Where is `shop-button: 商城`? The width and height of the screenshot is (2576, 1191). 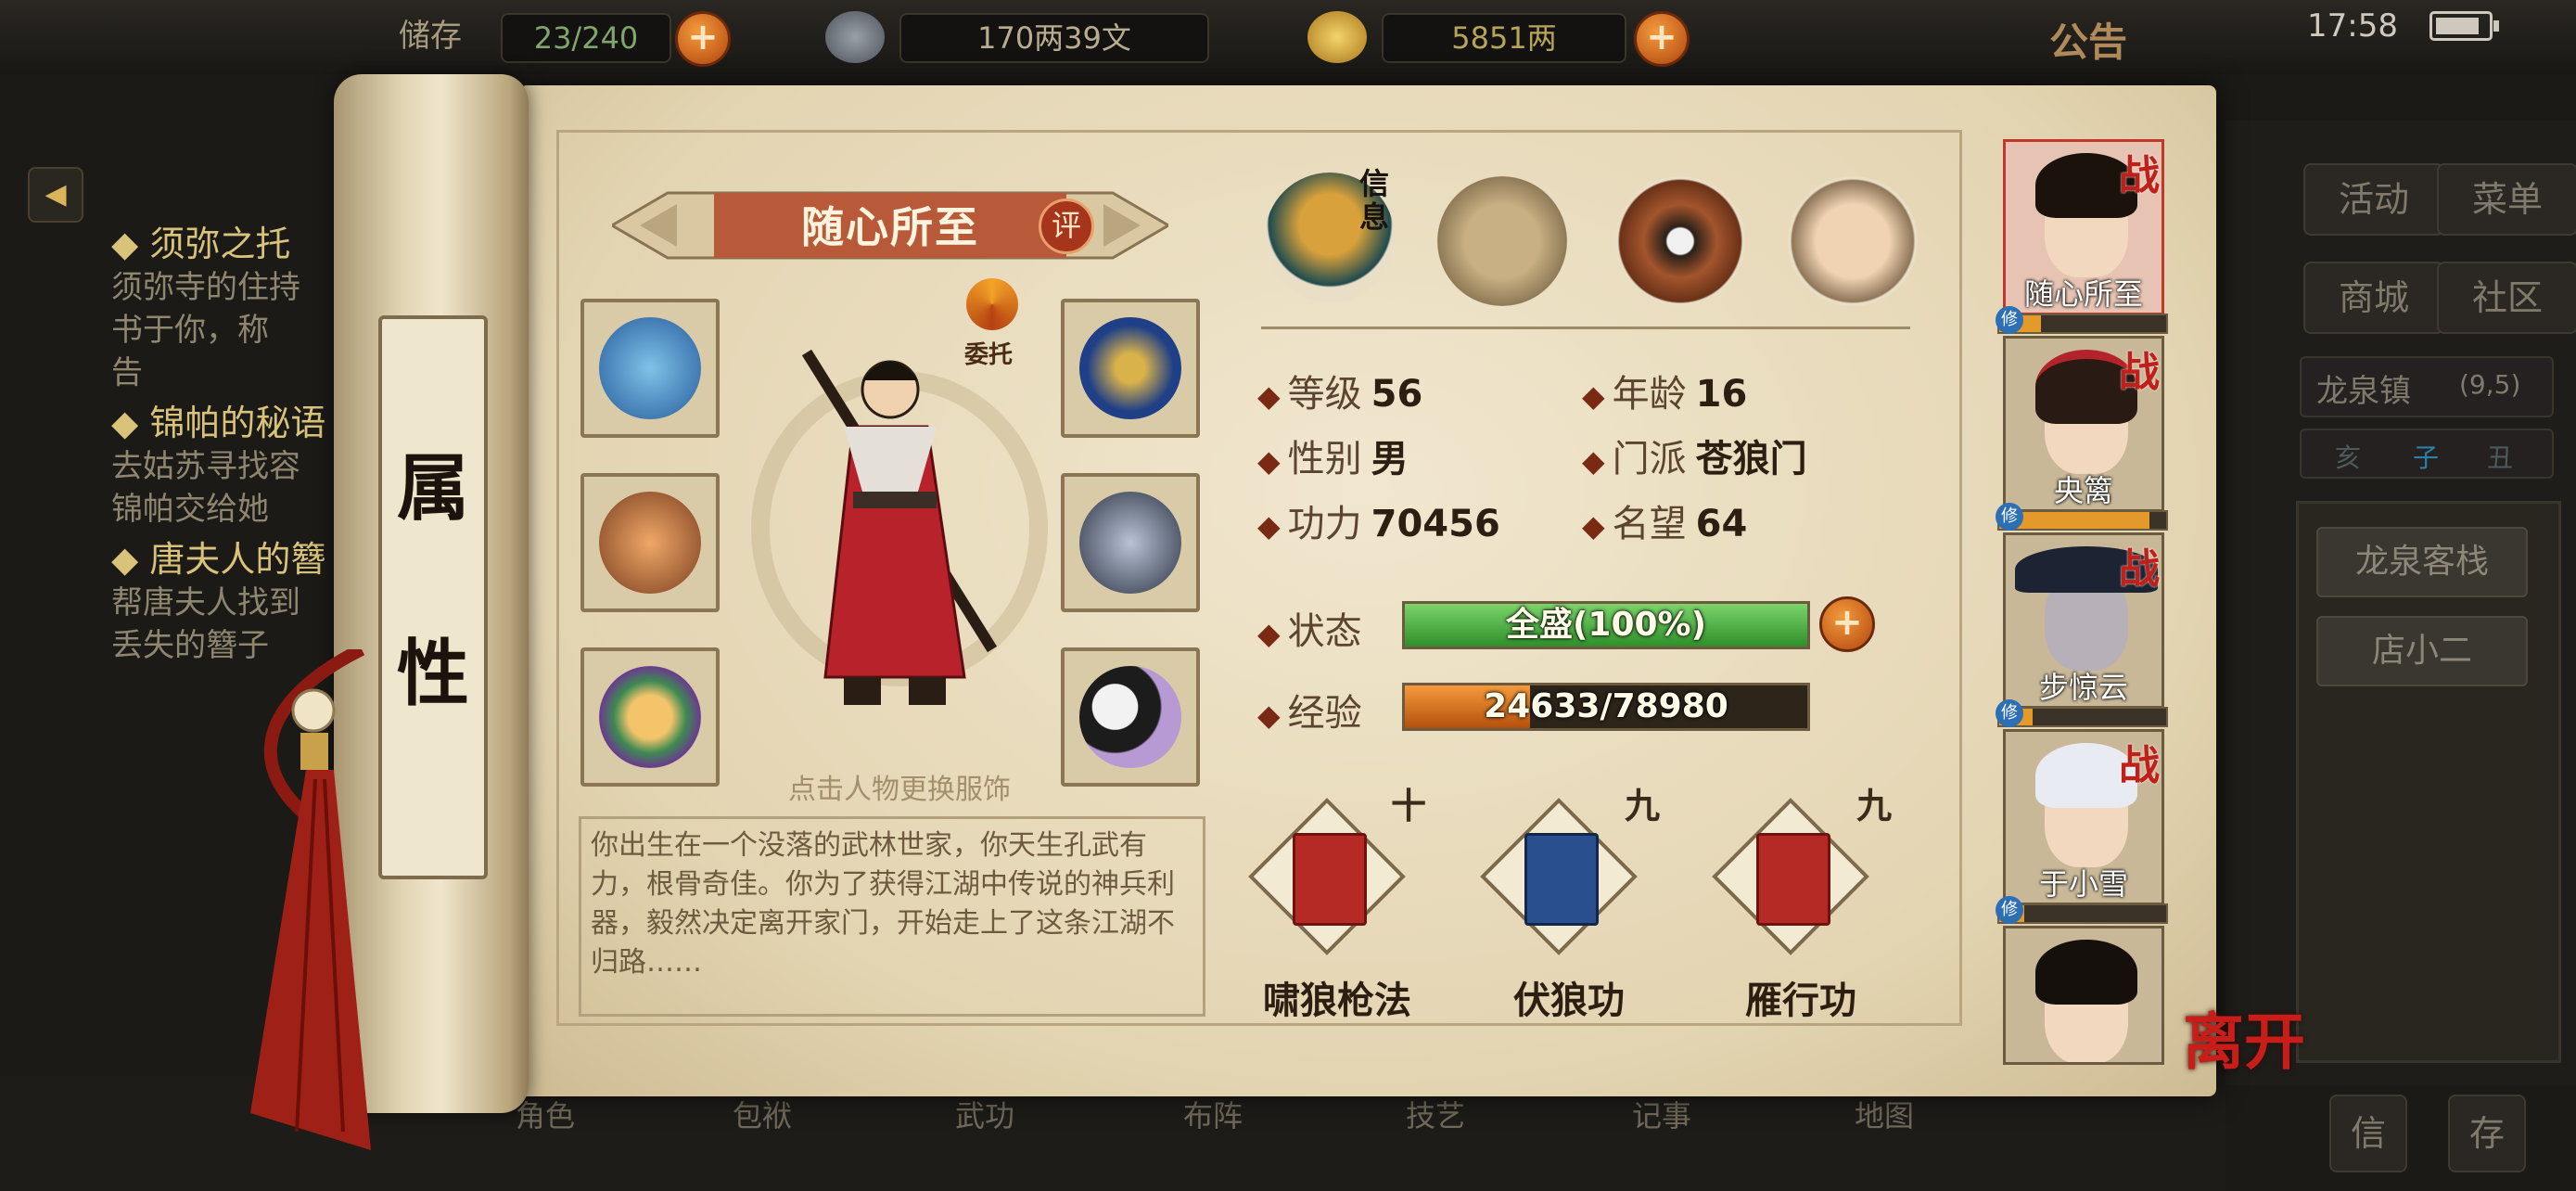 shop-button: 商城 is located at coordinates (2373, 298).